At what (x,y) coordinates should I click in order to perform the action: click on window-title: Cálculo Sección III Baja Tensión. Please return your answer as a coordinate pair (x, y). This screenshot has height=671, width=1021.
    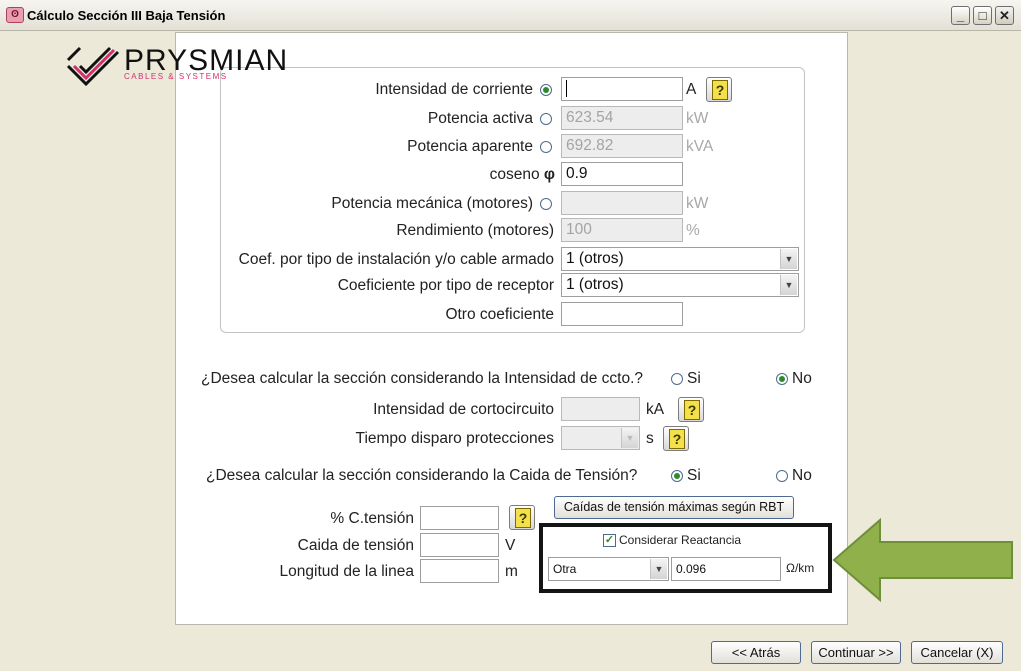
    Looking at the image, I should click on (126, 15).